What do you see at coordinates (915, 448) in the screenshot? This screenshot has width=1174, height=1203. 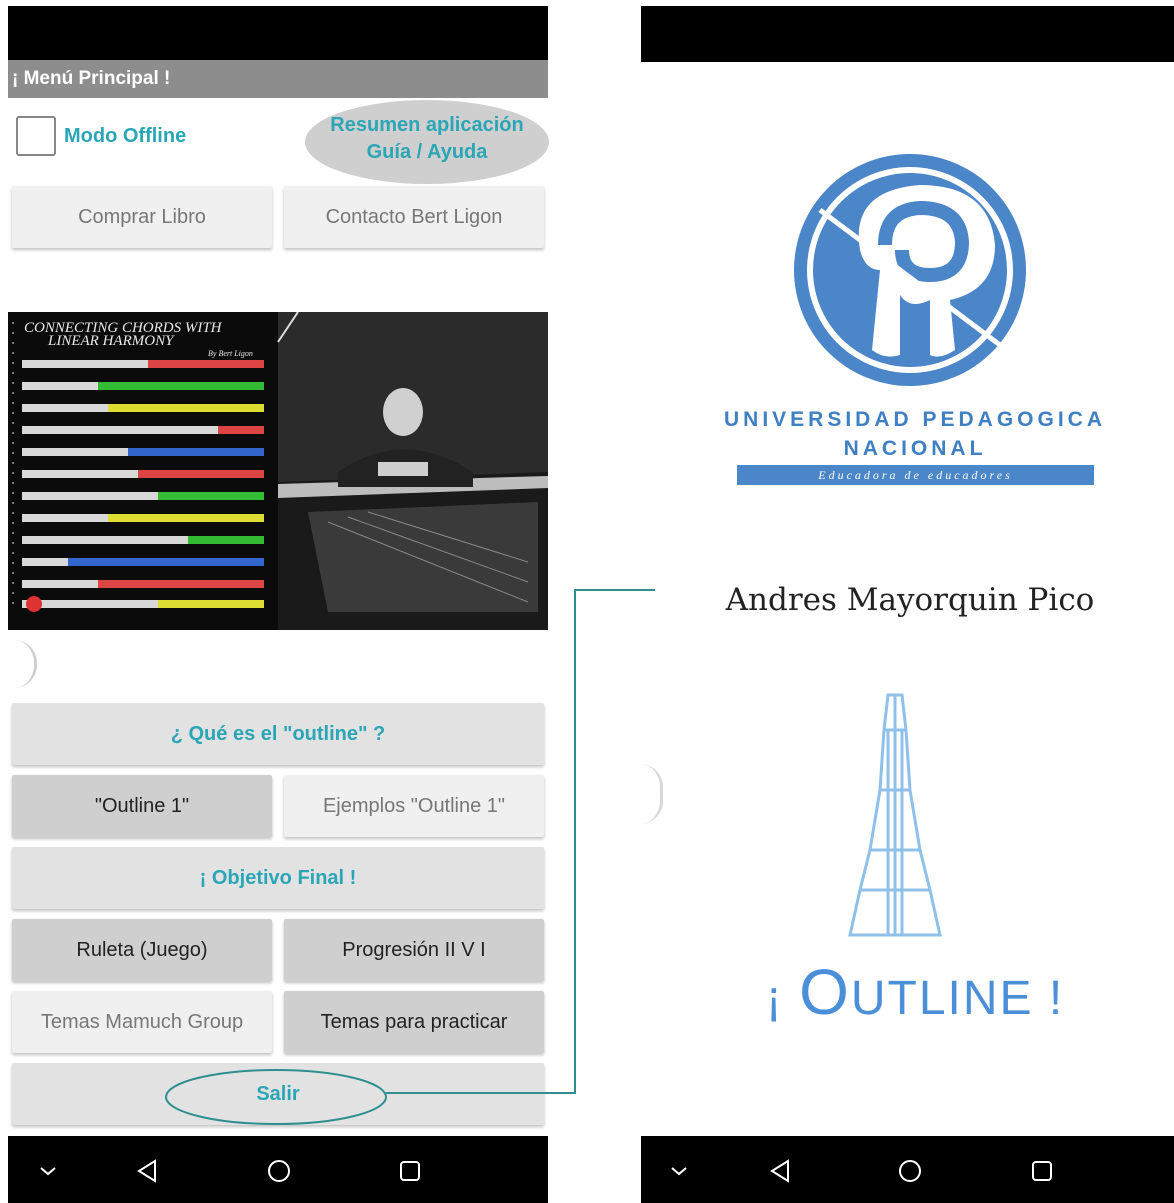 I see `university-name-line2: NACIONAL` at bounding box center [915, 448].